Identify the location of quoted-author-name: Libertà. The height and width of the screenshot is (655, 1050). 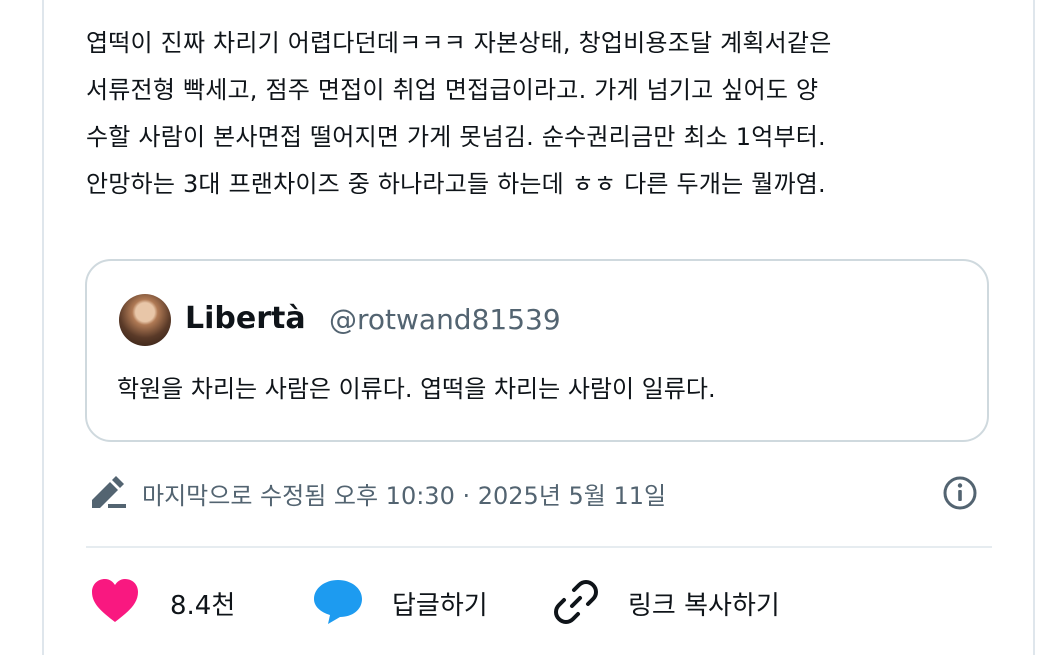
(245, 318).